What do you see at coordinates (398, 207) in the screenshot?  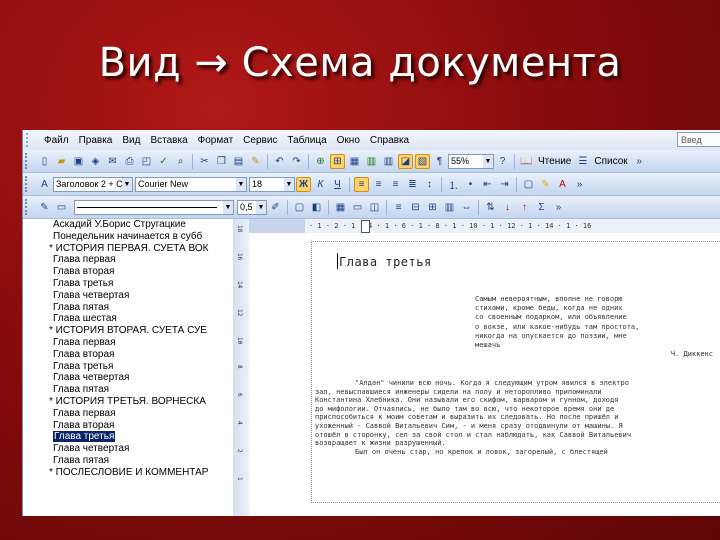 I see `align-cell-icon: ≡` at bounding box center [398, 207].